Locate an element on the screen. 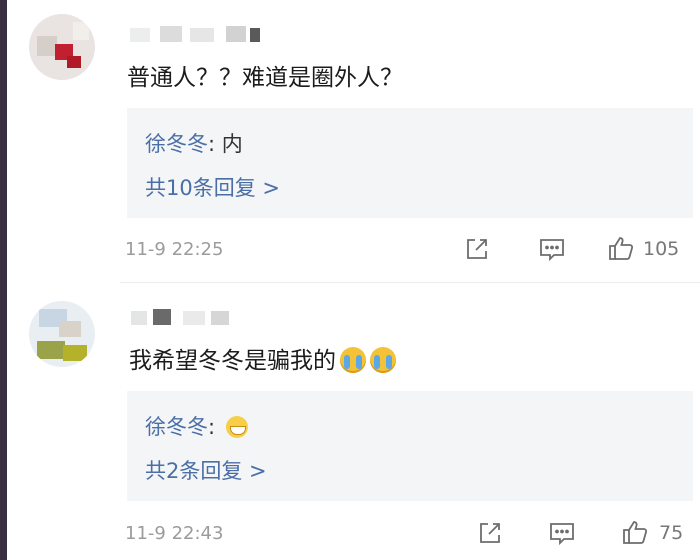 This screenshot has height=560, width=700. reply-line: 徐冬冬: is located at coordinates (196, 426).